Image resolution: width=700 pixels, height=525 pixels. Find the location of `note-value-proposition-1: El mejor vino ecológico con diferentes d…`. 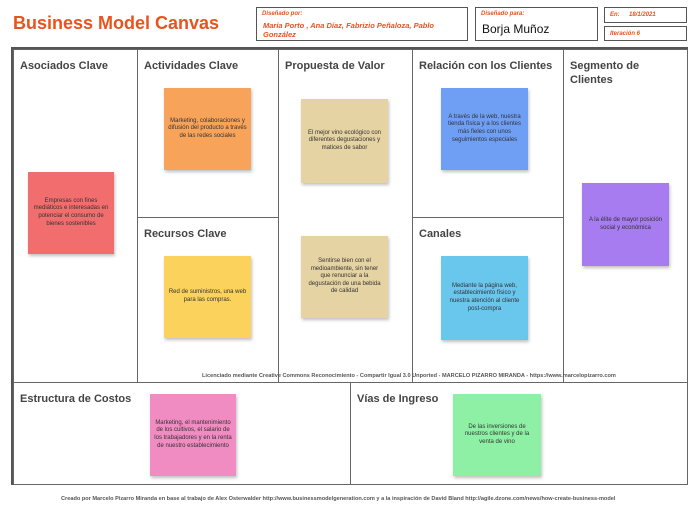

note-value-proposition-1: El mejor vino ecológico con diferentes d… is located at coordinates (344, 141).